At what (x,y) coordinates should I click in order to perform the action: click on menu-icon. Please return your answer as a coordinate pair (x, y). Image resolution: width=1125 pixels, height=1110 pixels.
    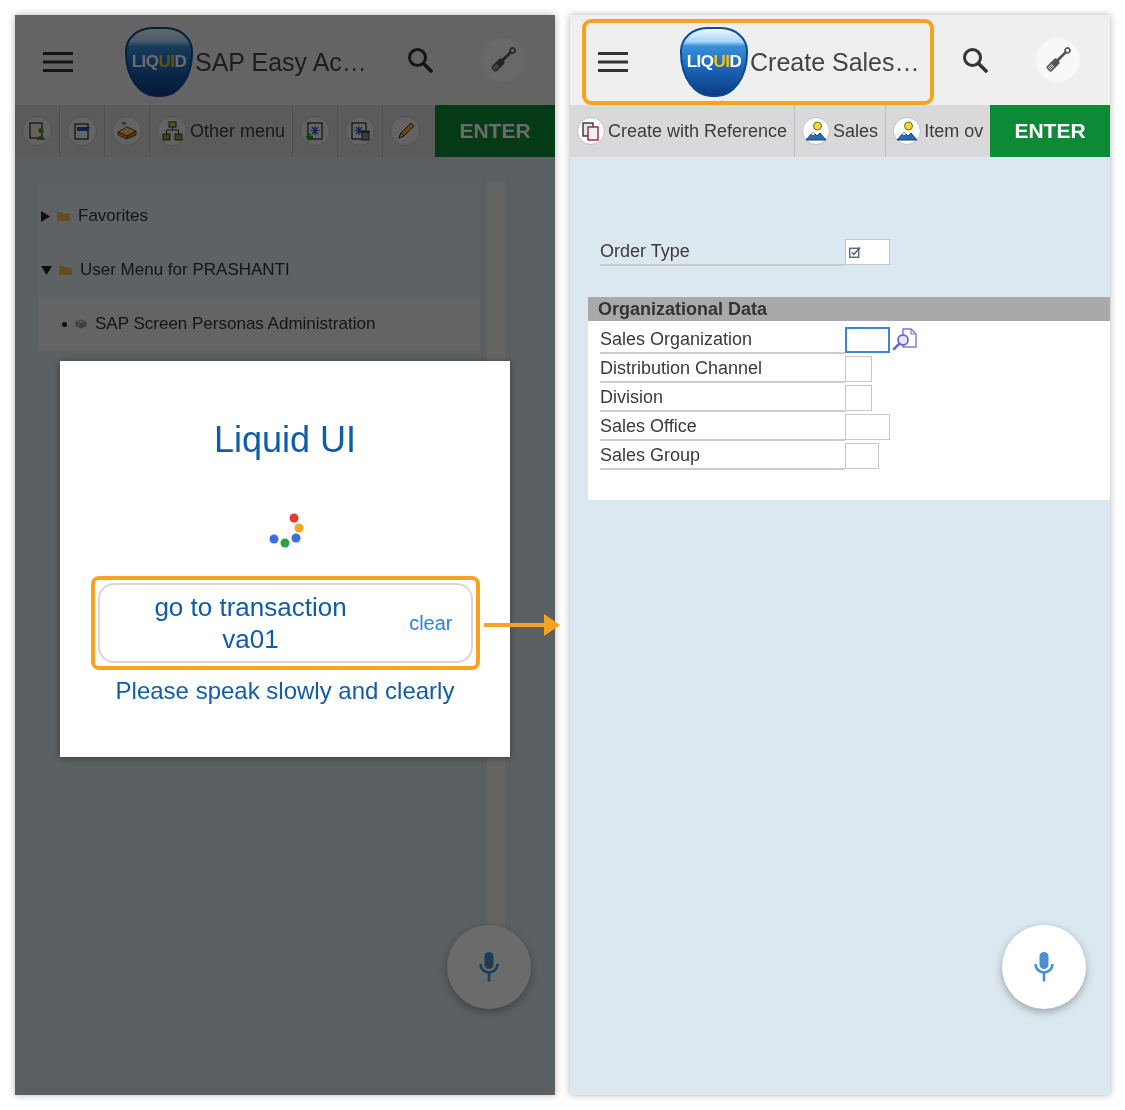
    Looking at the image, I should click on (613, 62).